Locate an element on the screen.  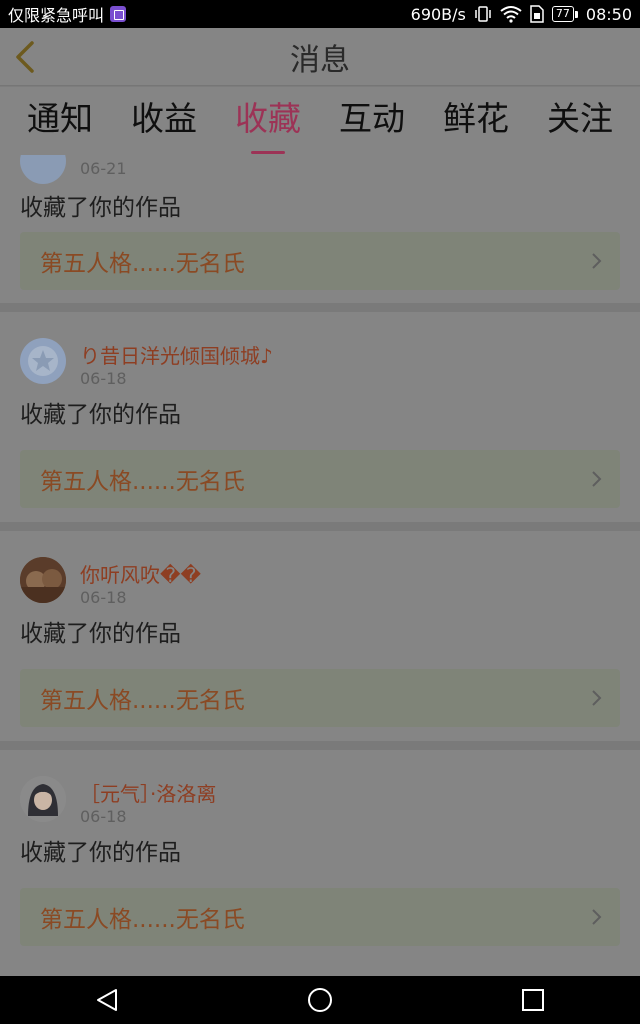
vibrate-icon is located at coordinates (483, 14).